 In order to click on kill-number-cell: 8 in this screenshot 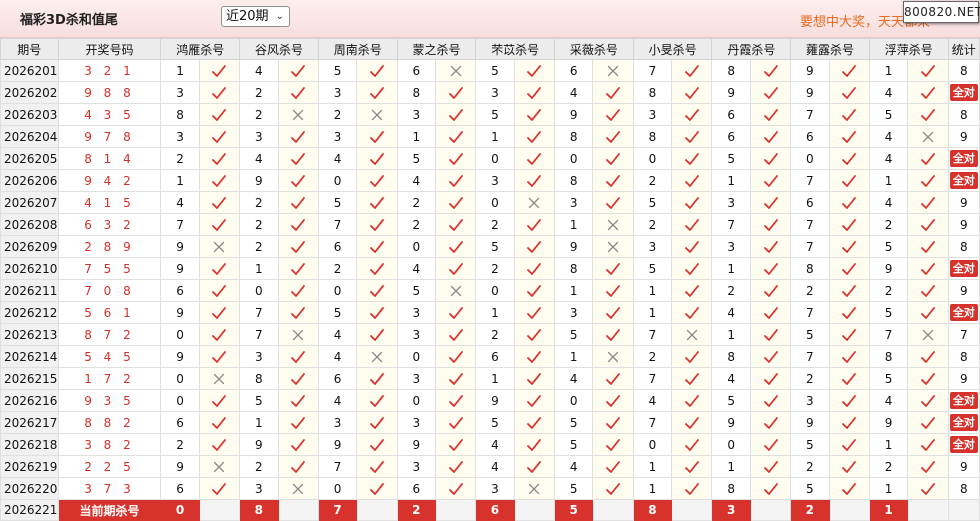, I will do `click(731, 488)`.